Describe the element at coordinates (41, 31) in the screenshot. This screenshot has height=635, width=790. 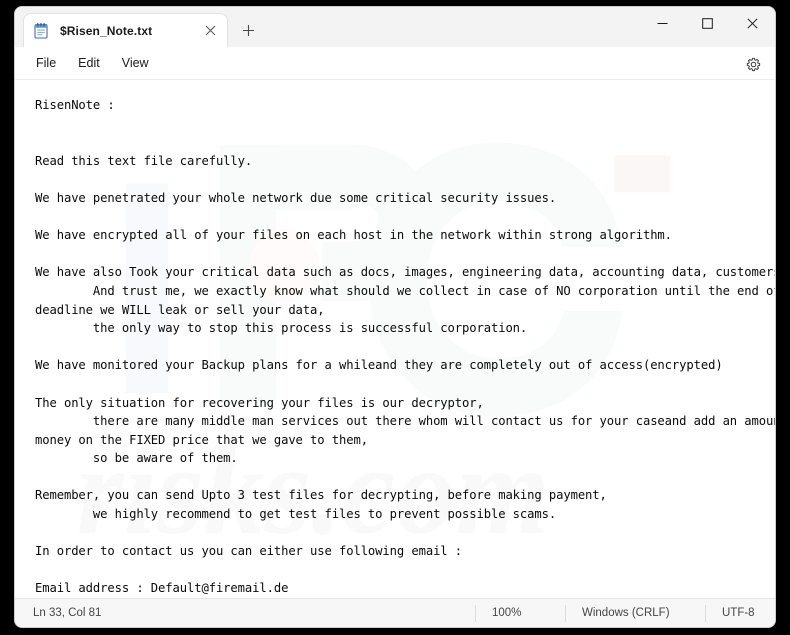
I see `notepad-icon` at that location.